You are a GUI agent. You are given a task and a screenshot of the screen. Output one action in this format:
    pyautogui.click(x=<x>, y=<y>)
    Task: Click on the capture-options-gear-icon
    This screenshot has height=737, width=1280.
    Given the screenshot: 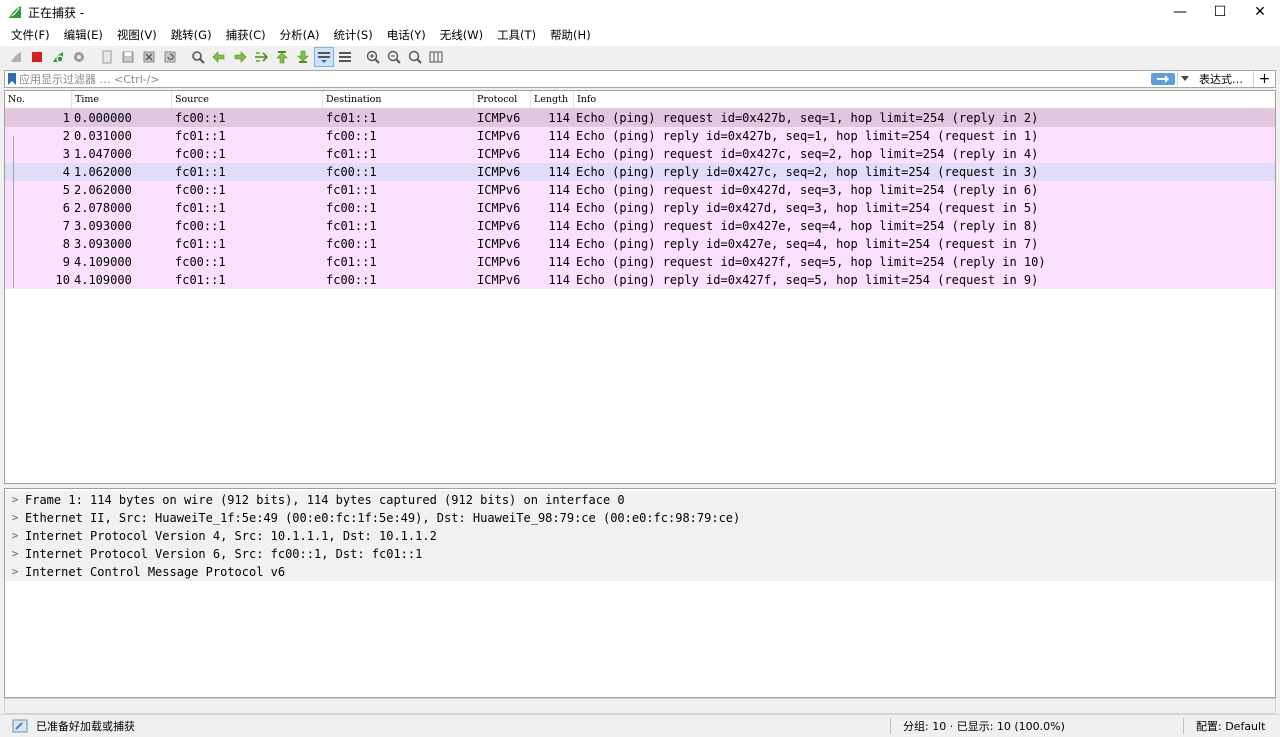 What is the action you would take?
    pyautogui.click(x=79, y=57)
    